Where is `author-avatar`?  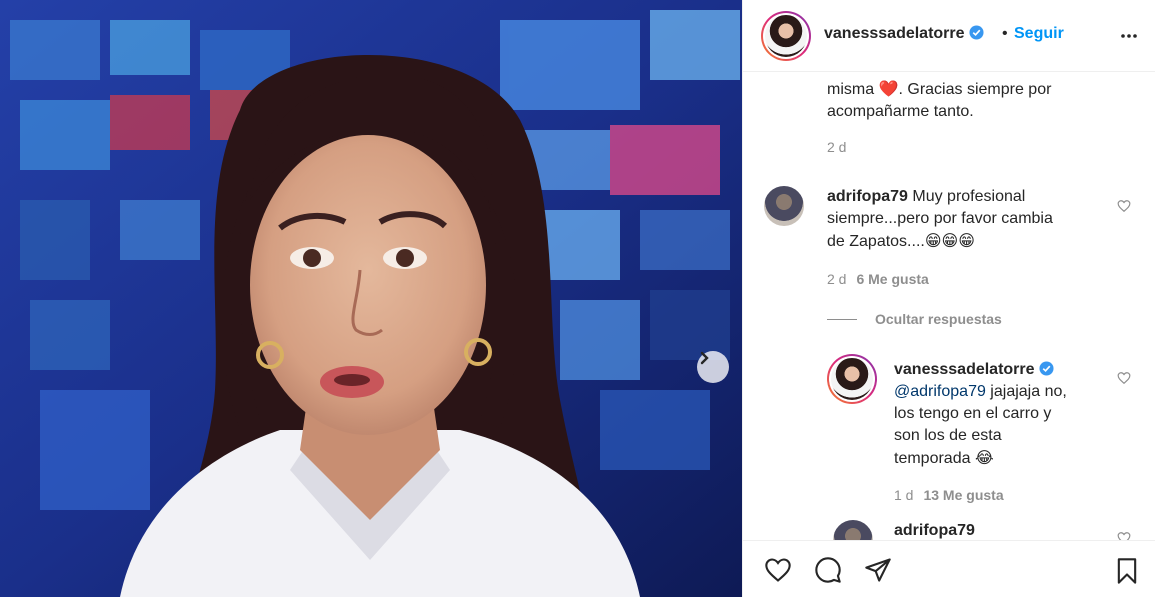
author-avatar is located at coordinates (786, 36).